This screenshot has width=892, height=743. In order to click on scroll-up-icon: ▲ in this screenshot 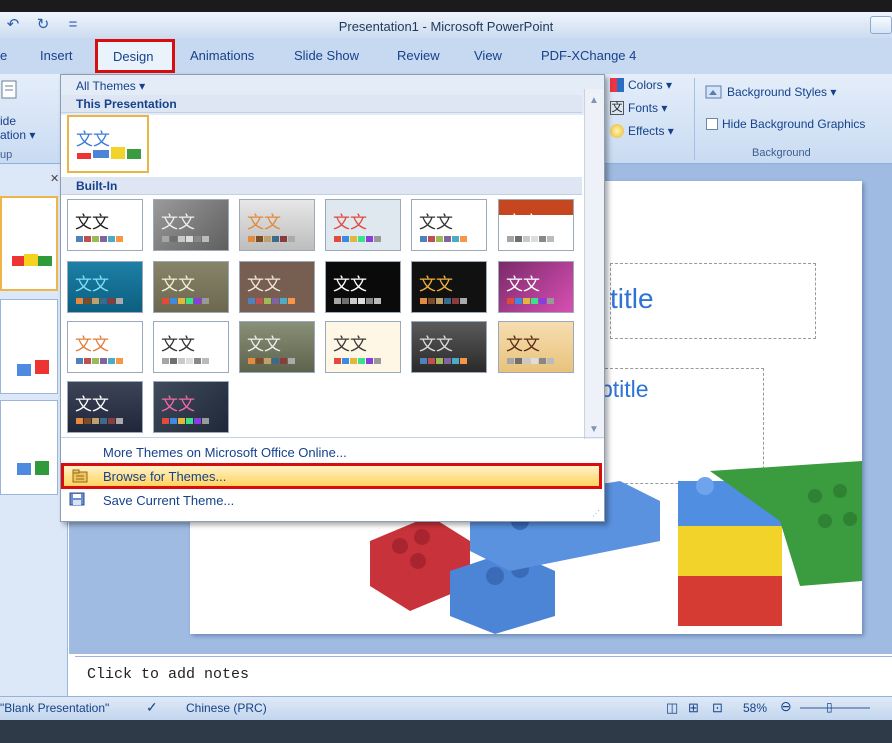, I will do `click(594, 100)`.